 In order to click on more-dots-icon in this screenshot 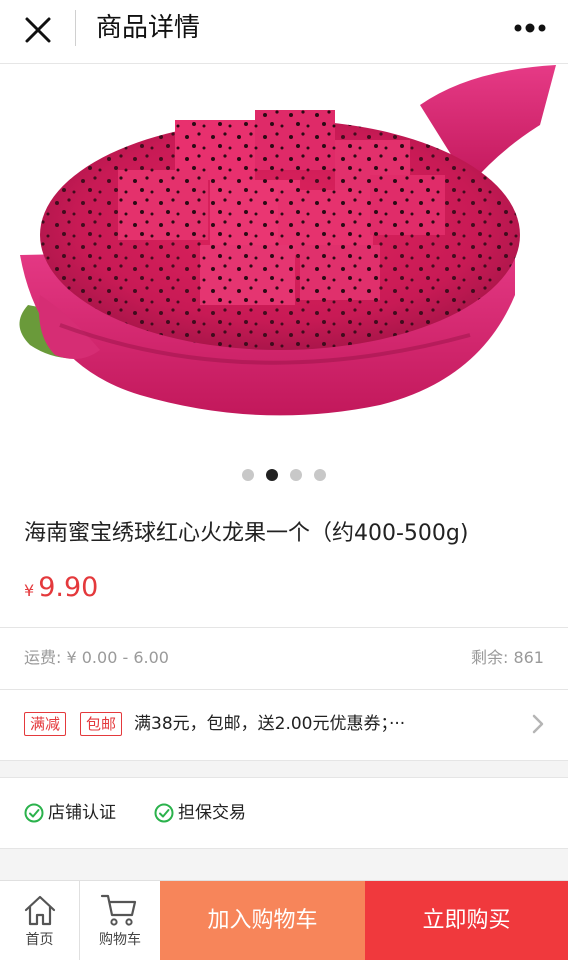, I will do `click(530, 28)`.